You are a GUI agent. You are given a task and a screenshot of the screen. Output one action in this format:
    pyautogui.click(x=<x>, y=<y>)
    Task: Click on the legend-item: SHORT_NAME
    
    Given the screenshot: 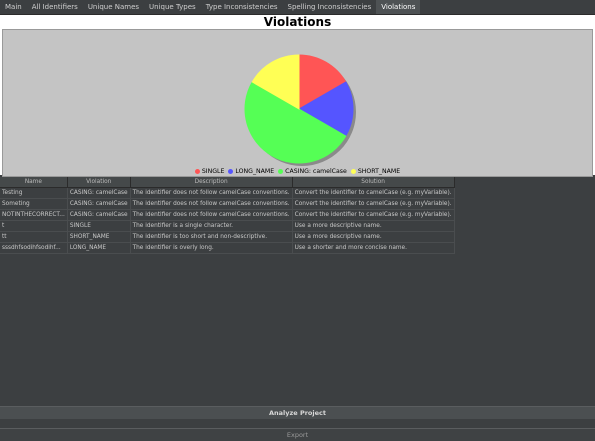 What is the action you would take?
    pyautogui.click(x=375, y=171)
    